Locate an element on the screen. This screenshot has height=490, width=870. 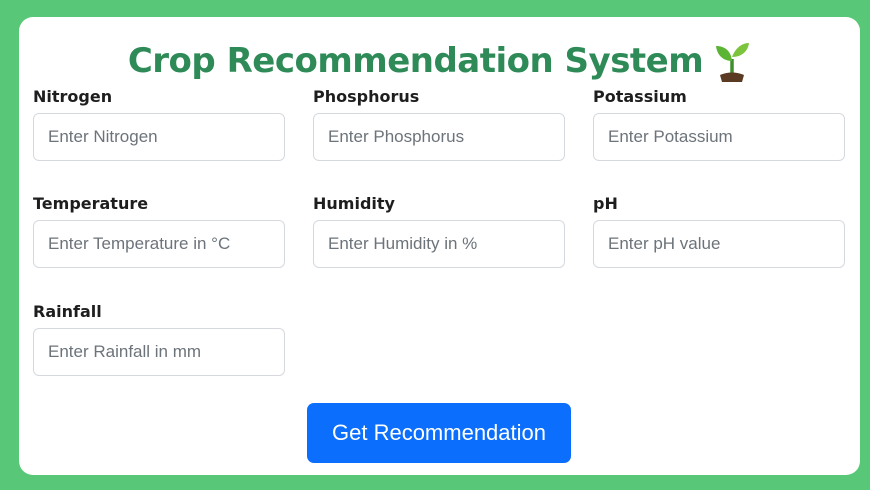
nitrogen-label: Nitrogen is located at coordinates (73, 96).